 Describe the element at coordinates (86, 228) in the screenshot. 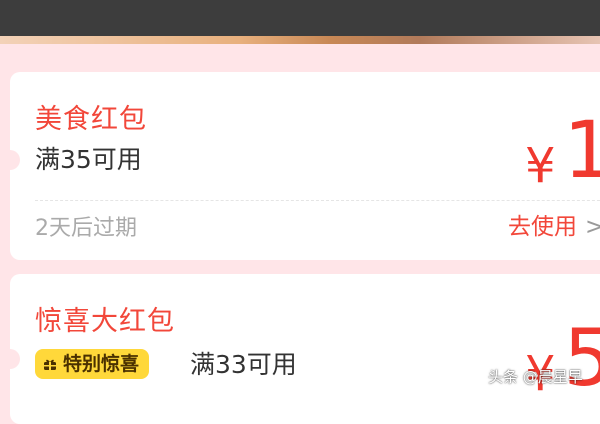

I see `expiry-text: 2天后过期` at that location.